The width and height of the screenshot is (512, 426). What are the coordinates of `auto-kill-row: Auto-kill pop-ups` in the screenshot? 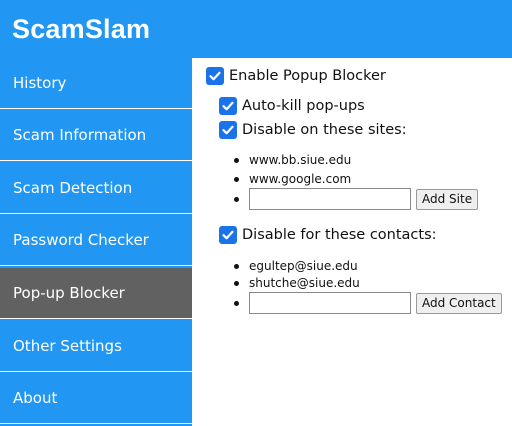 It's located at (292, 106).